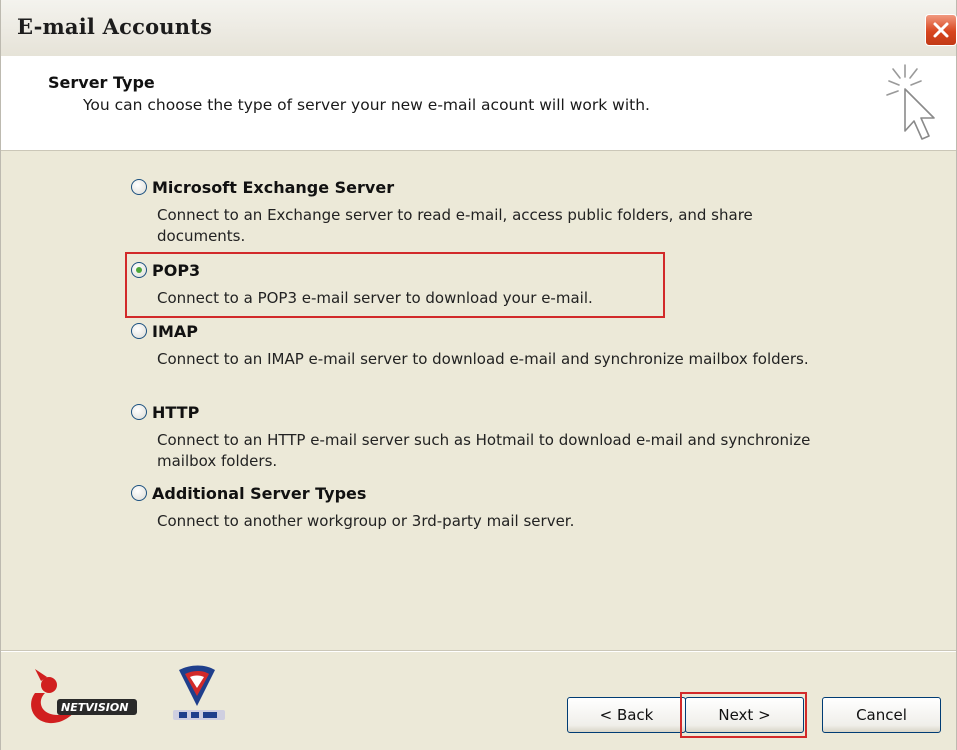  What do you see at coordinates (176, 412) in the screenshot?
I see `option-label-http: HTTP` at bounding box center [176, 412].